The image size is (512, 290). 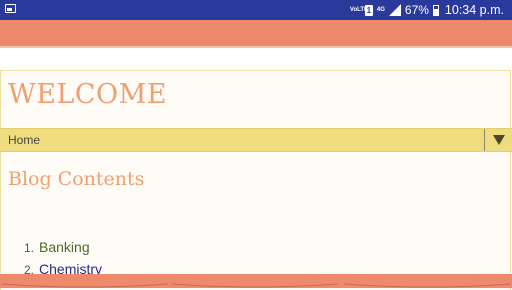 I want to click on signal-icon, so click(x=394, y=10).